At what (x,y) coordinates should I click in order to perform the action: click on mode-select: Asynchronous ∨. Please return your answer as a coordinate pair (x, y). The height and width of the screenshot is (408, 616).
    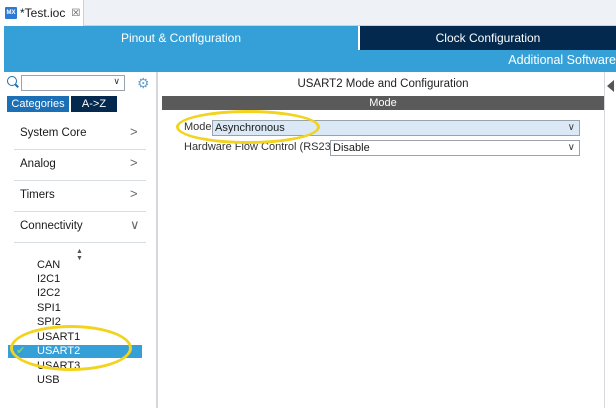
    Looking at the image, I should click on (396, 128).